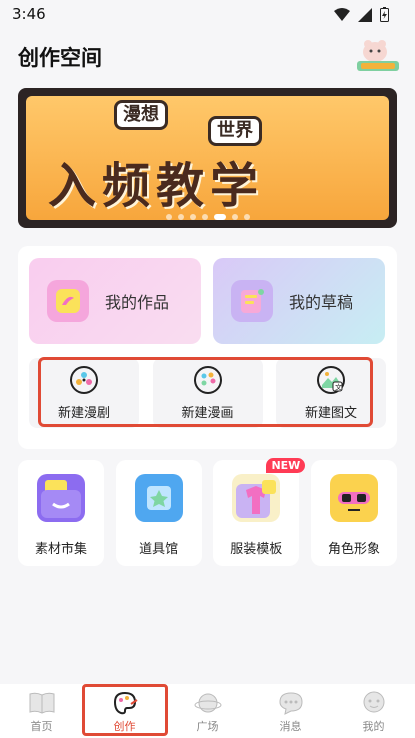 The height and width of the screenshot is (738, 415). I want to click on book-icon, so click(42, 703).